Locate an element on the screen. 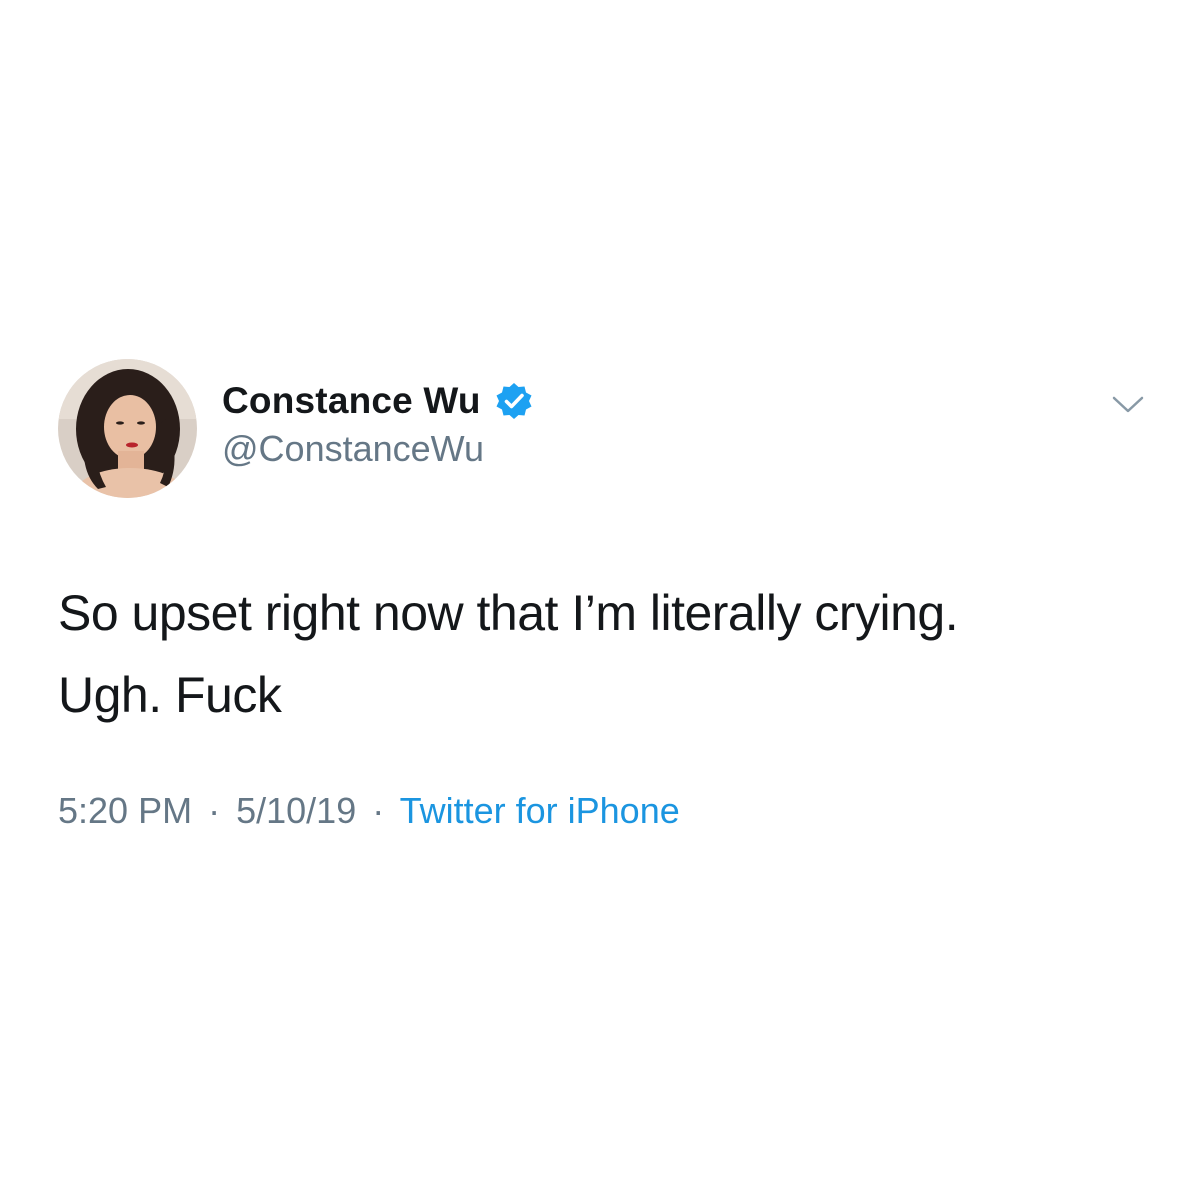 This screenshot has width=1200, height=1200. tweet-time: 5:20 PM is located at coordinates (125, 810).